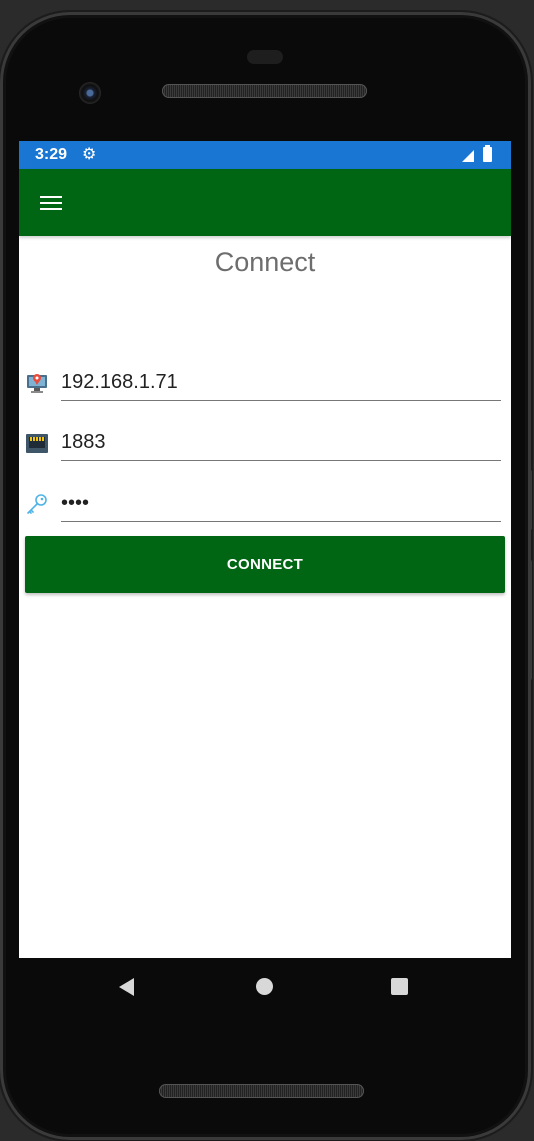 This screenshot has width=534, height=1141. Describe the element at coordinates (265, 155) in the screenshot. I see `status-bar: 3:29 ⚙` at that location.